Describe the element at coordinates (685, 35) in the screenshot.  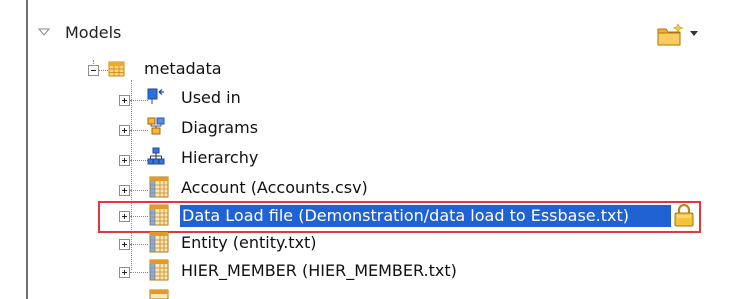
I see `new-folder-icon` at that location.